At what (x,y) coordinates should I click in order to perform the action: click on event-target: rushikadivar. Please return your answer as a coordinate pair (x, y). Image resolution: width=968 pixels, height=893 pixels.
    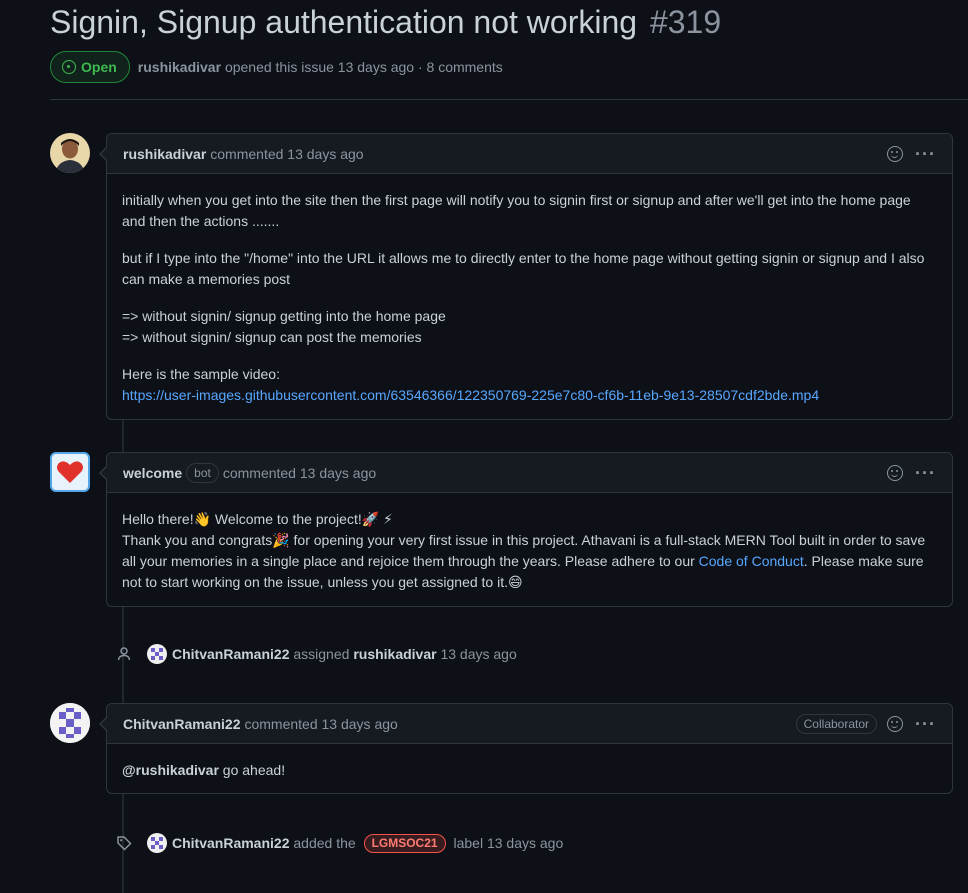
    Looking at the image, I should click on (394, 654).